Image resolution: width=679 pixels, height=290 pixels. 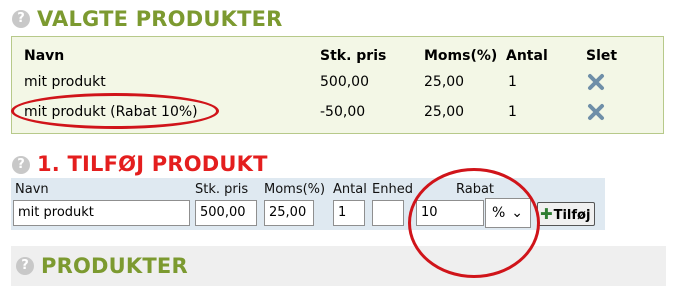 I want to click on discount-input: 10, so click(x=450, y=213).